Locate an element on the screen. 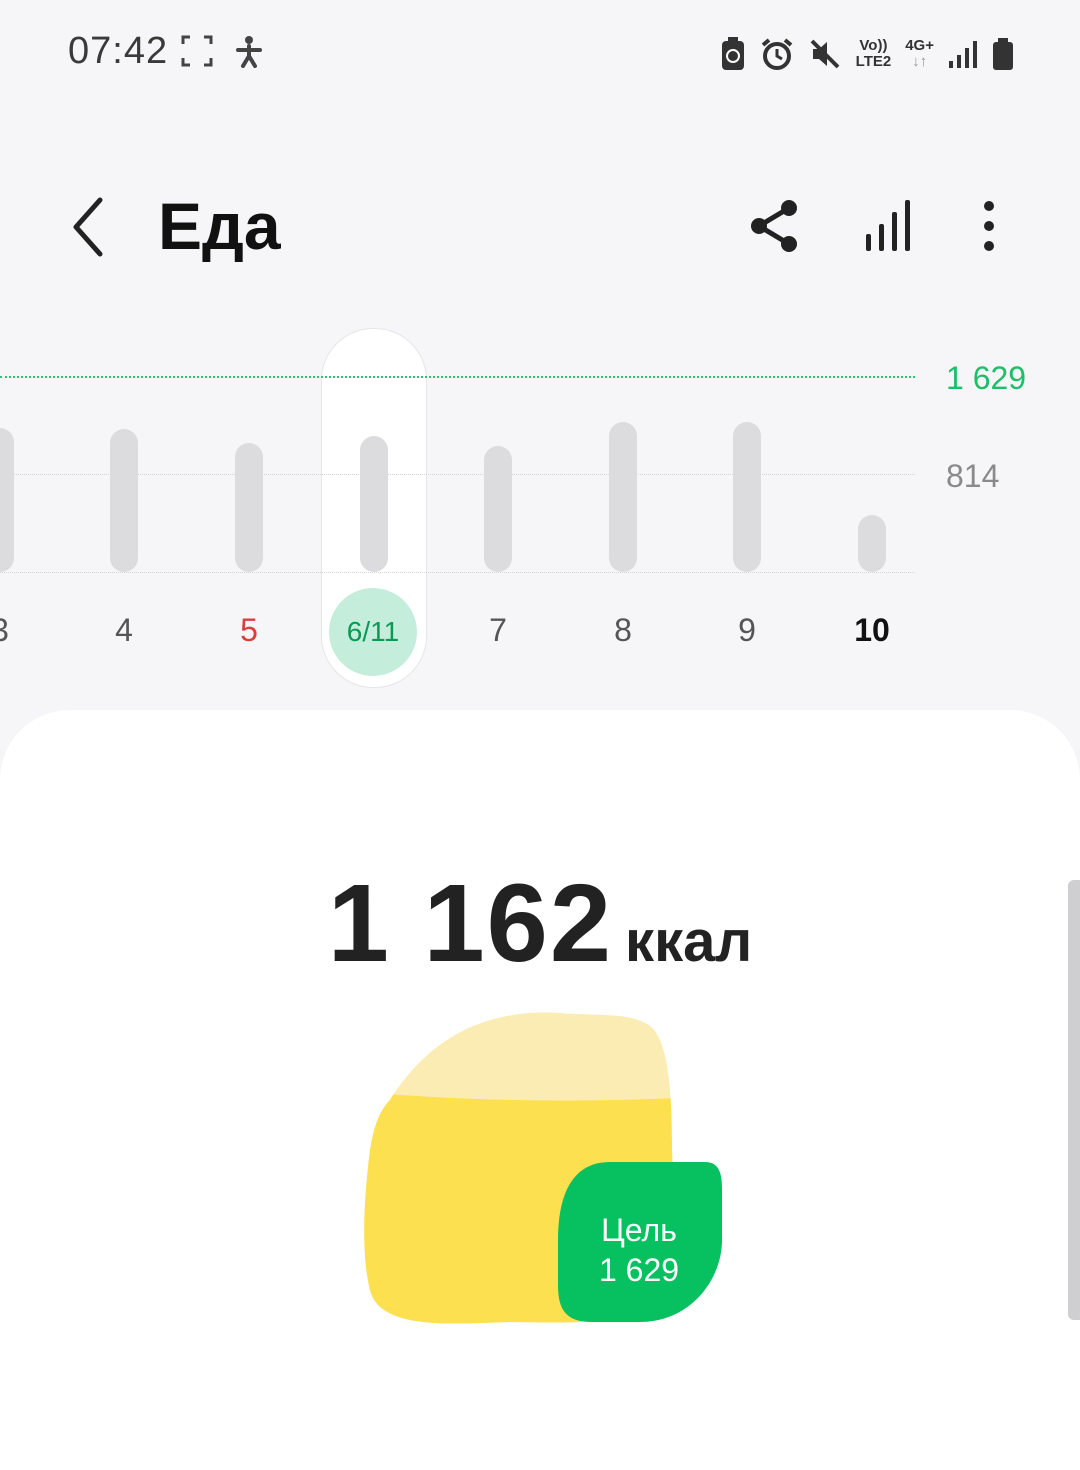  network-gen-label: 4G+ is located at coordinates (919, 45).